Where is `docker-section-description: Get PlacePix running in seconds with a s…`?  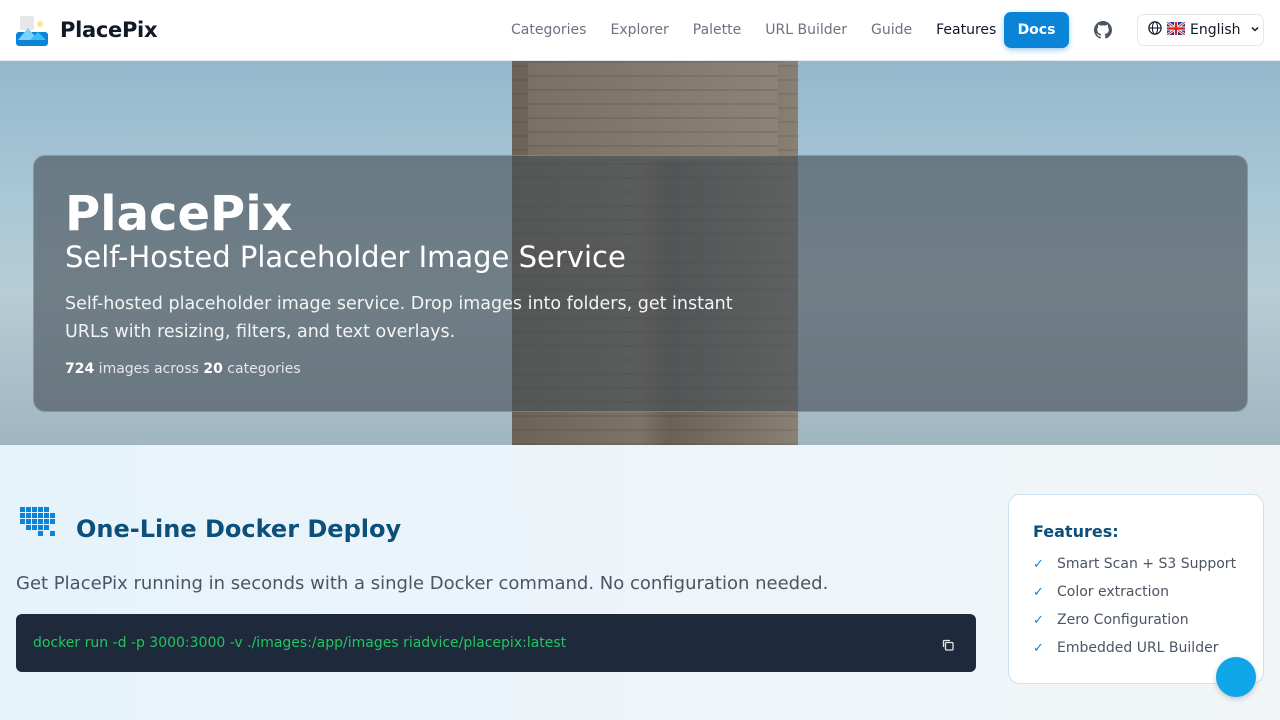 docker-section-description: Get PlacePix running in seconds with a s… is located at coordinates (422, 583).